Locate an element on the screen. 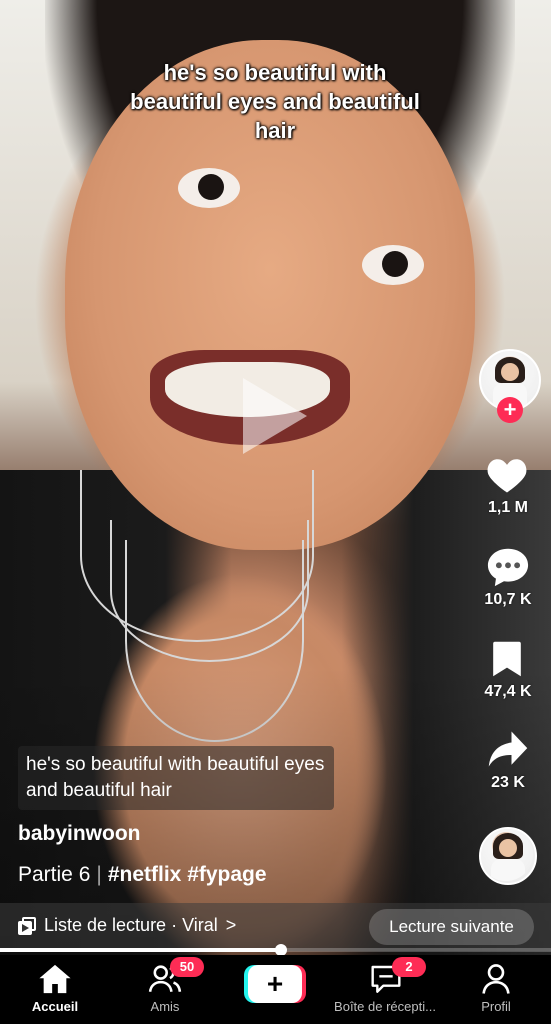 Image resolution: width=551 pixels, height=1024 pixels. playlist-link: Liste de lecture · Viral > is located at coordinates (127, 925).